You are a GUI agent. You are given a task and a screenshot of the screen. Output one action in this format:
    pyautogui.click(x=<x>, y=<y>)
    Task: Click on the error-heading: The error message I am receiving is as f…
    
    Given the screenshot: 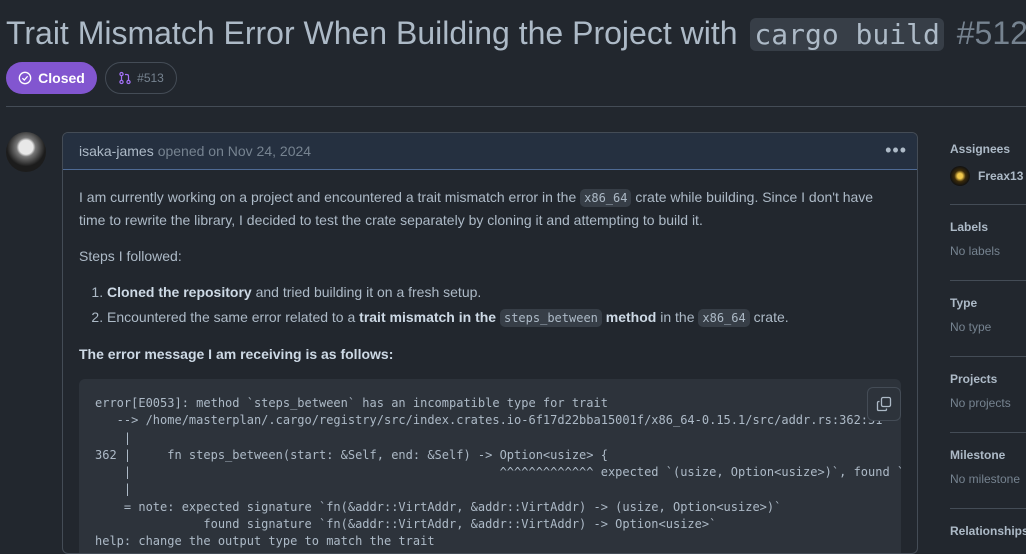 What is the action you would take?
    pyautogui.click(x=236, y=354)
    